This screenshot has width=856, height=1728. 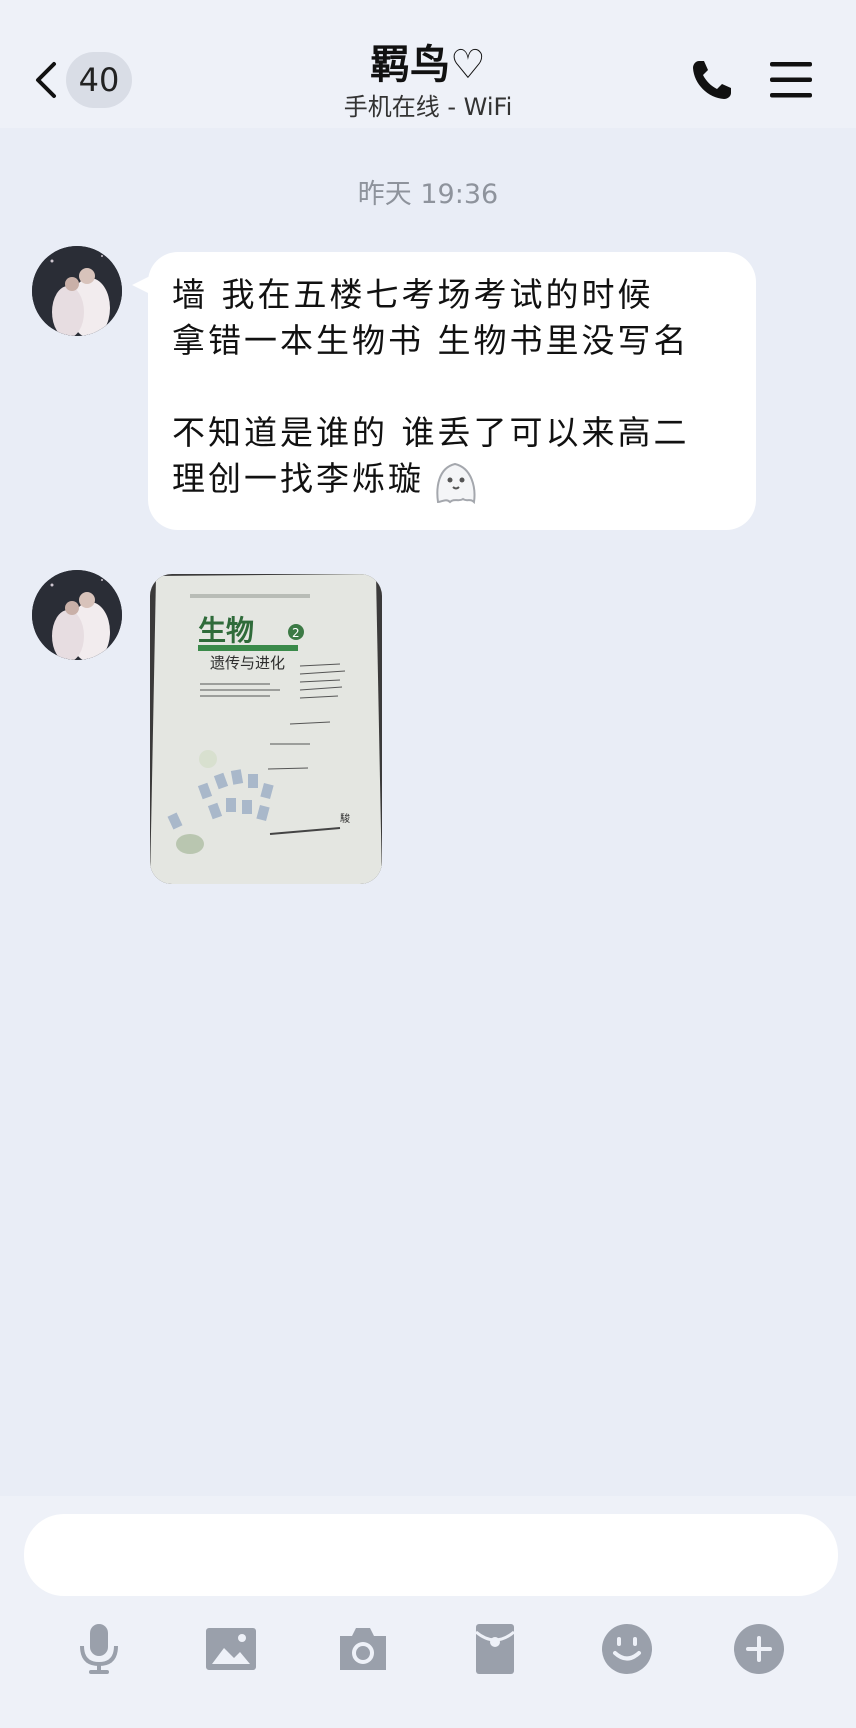 What do you see at coordinates (791, 80) in the screenshot?
I see `menu-icon` at bounding box center [791, 80].